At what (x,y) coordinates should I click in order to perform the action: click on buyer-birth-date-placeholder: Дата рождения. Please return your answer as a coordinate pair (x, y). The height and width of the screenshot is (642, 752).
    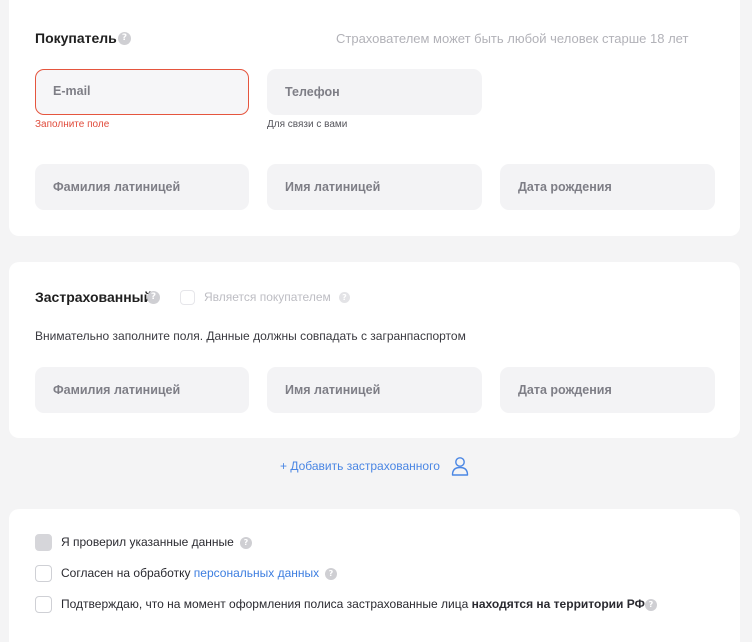
    Looking at the image, I should click on (565, 187).